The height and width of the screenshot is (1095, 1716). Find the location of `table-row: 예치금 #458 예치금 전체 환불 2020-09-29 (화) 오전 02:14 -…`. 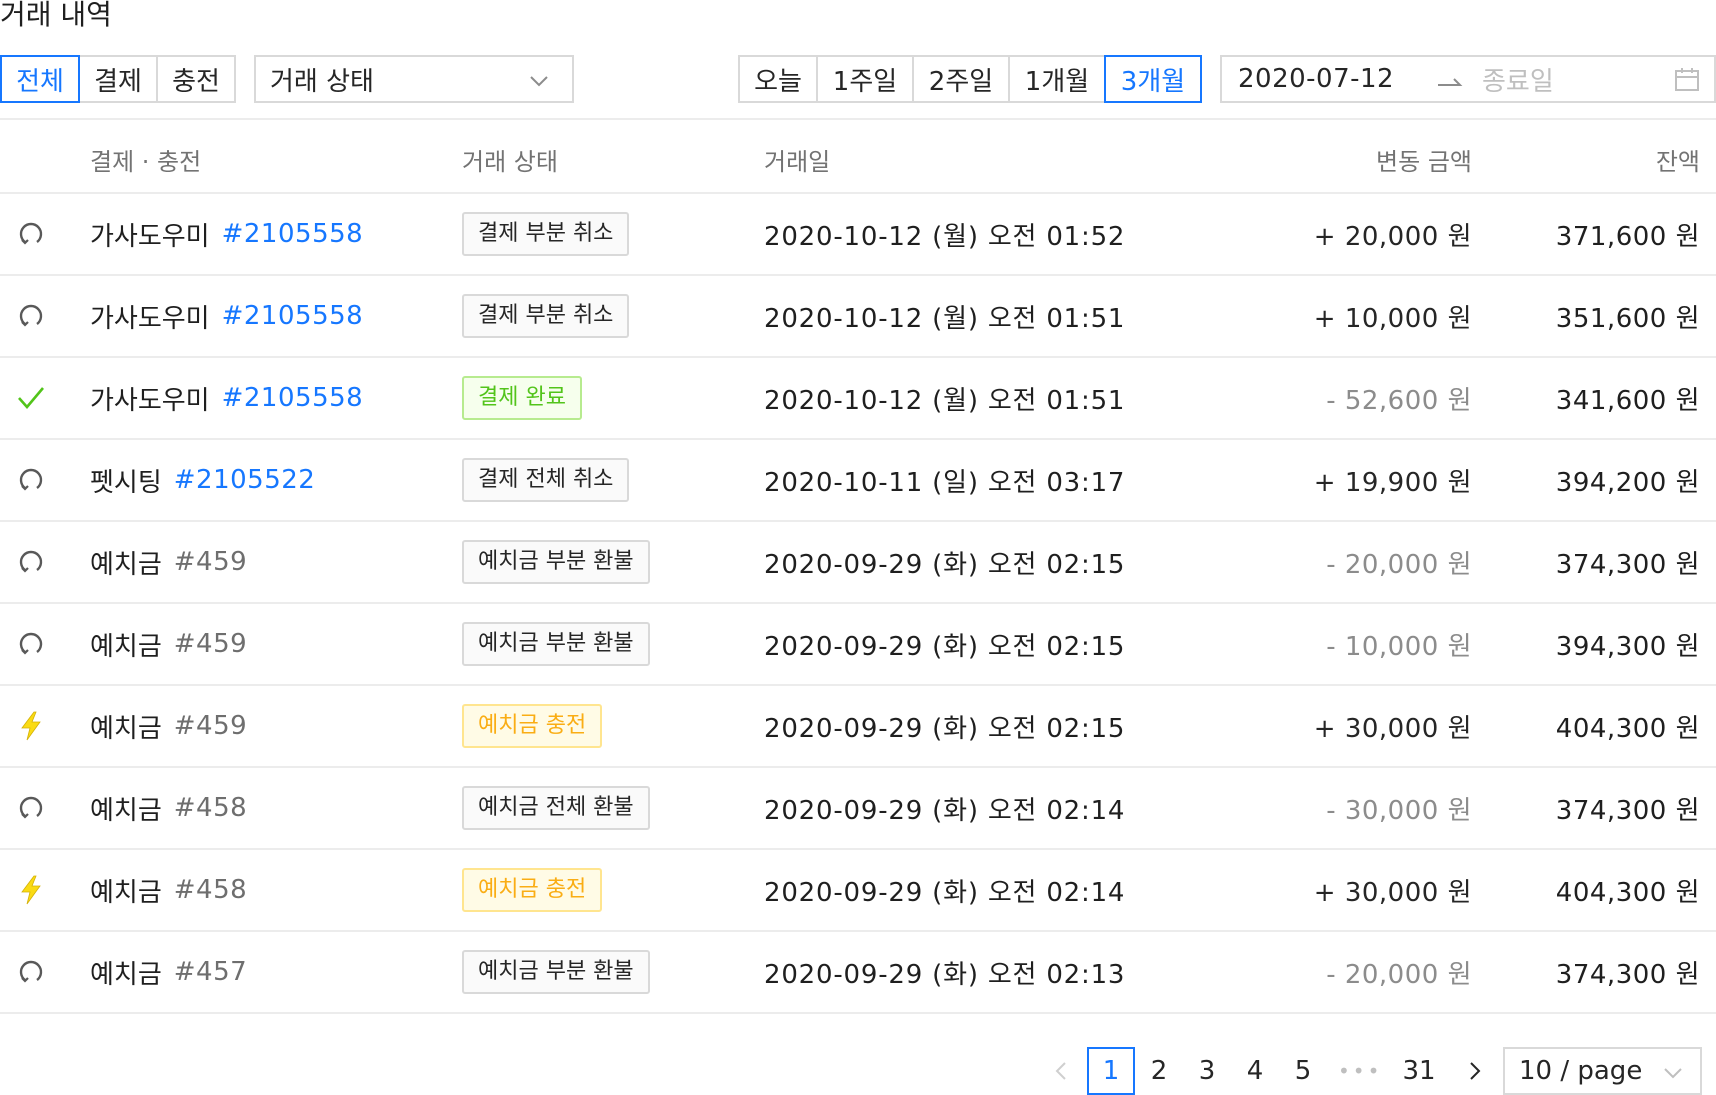

table-row: 예치금 #458 예치금 전체 환불 2020-09-29 (화) 오전 02:14 -… is located at coordinates (858, 809).